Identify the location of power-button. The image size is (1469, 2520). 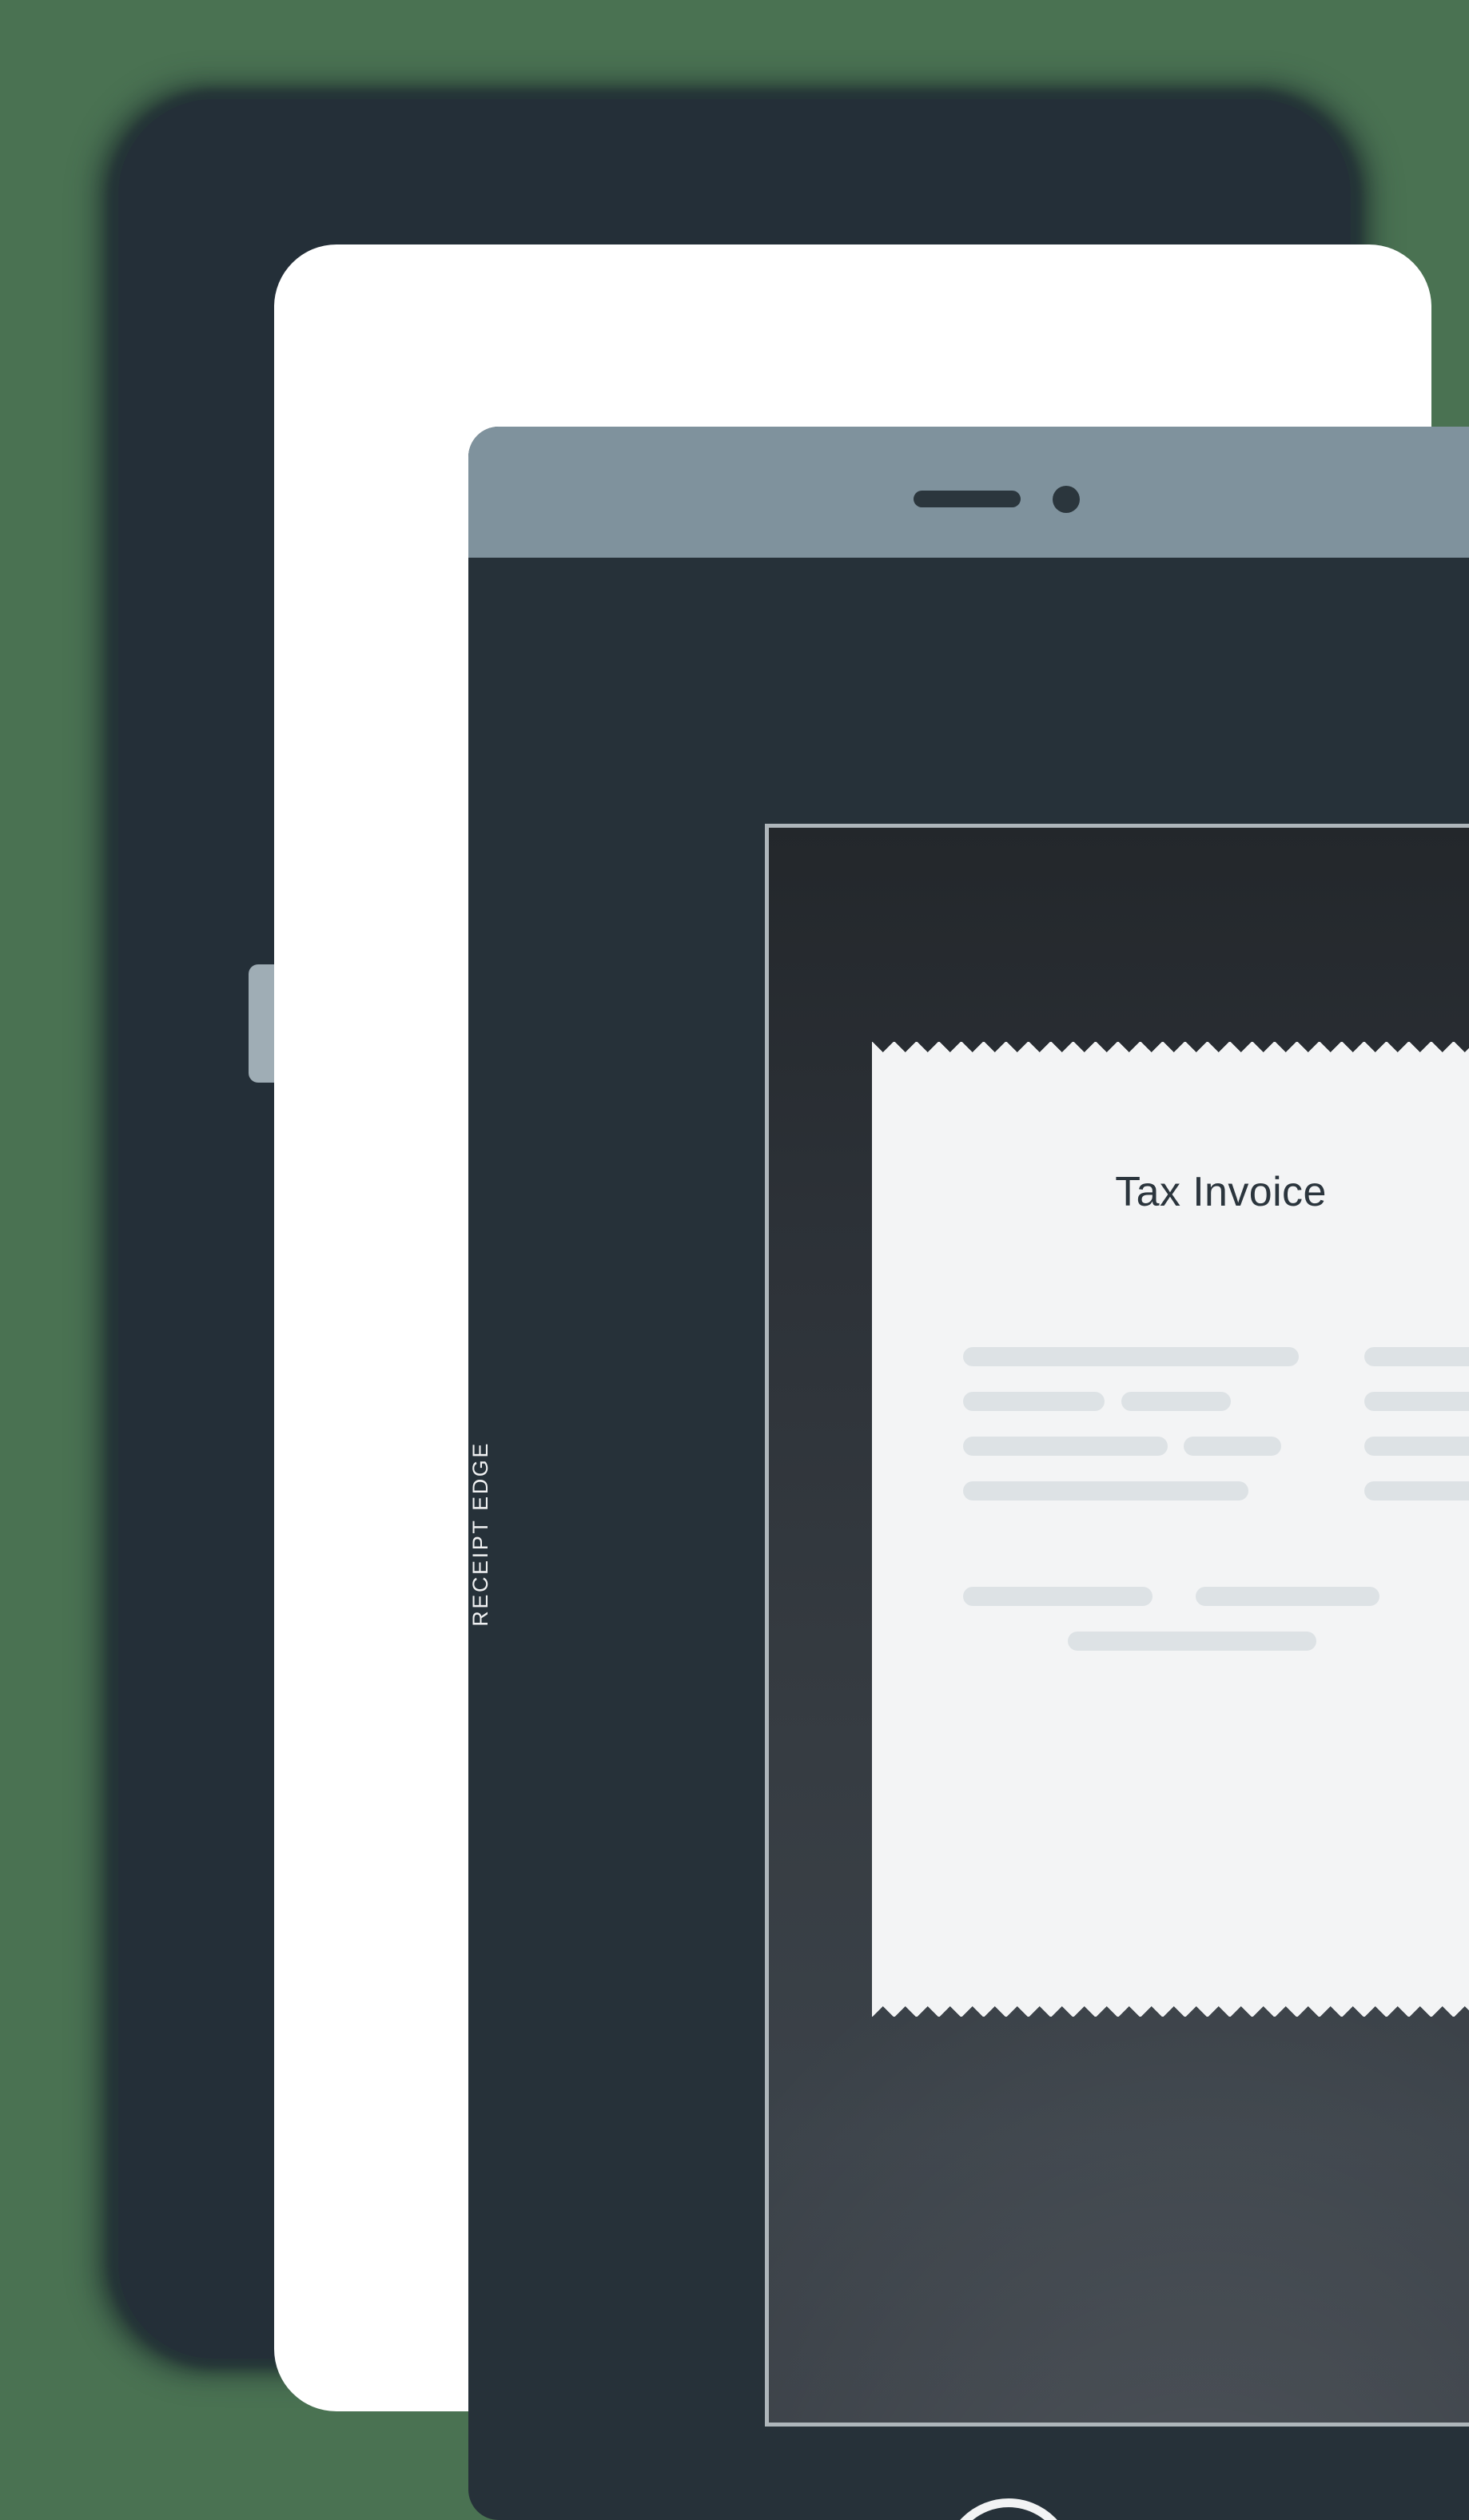
(261, 1023).